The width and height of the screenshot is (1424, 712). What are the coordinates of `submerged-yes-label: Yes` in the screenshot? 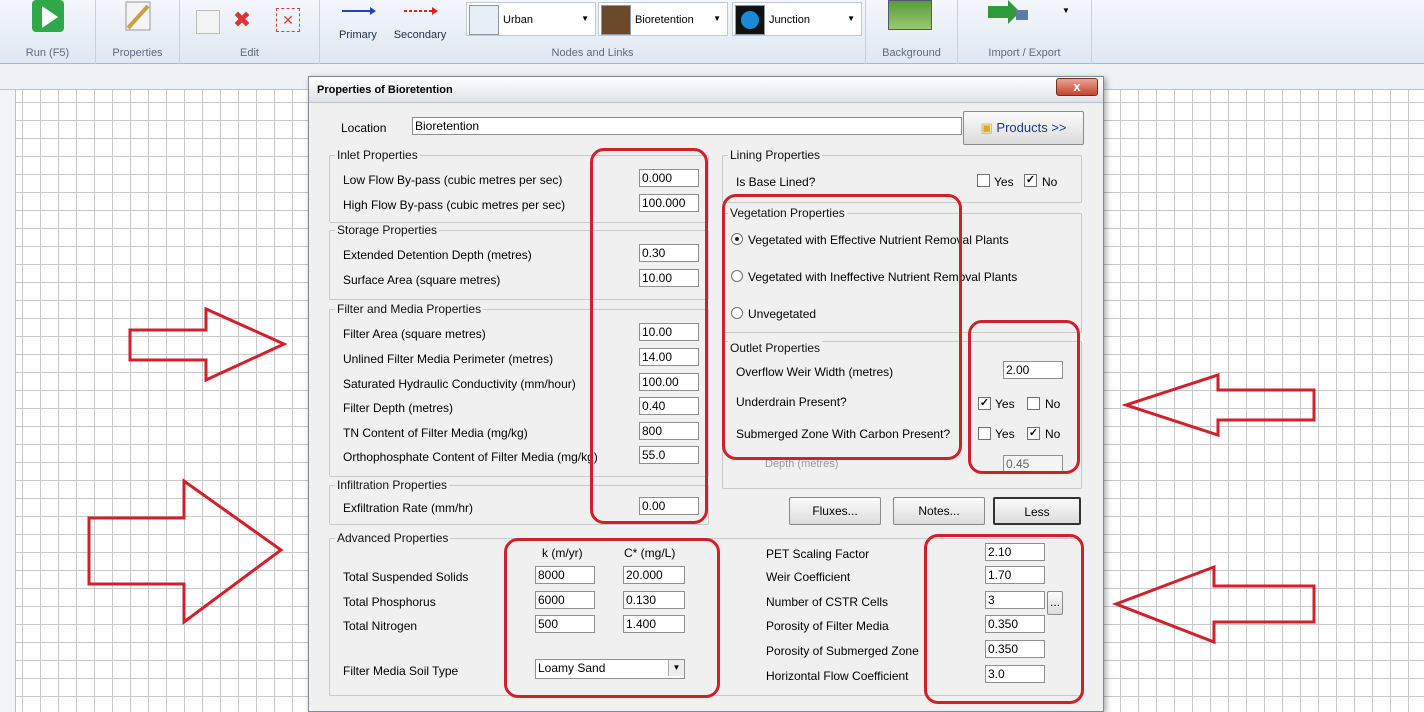 It's located at (1005, 434).